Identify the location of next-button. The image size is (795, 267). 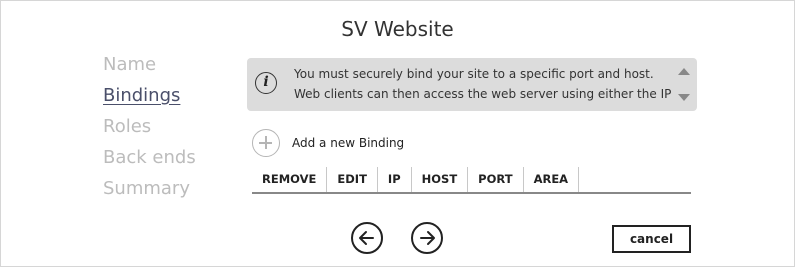
(427, 238).